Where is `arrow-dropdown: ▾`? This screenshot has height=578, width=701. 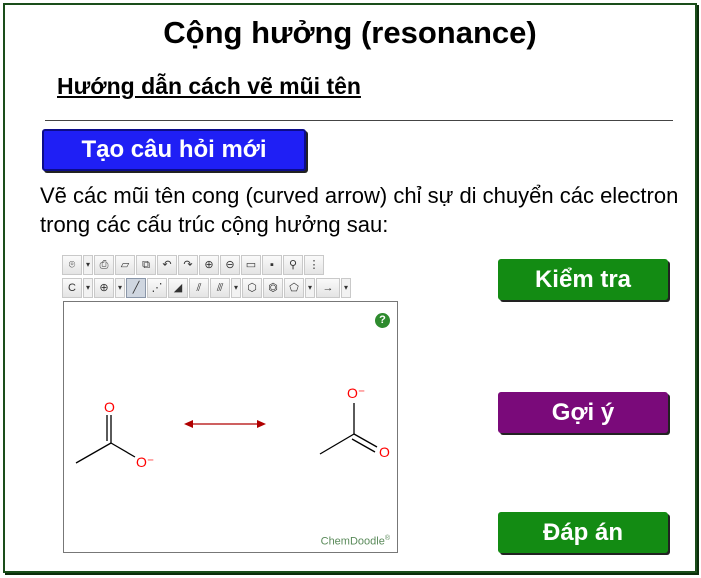
arrow-dropdown: ▾ is located at coordinates (346, 288).